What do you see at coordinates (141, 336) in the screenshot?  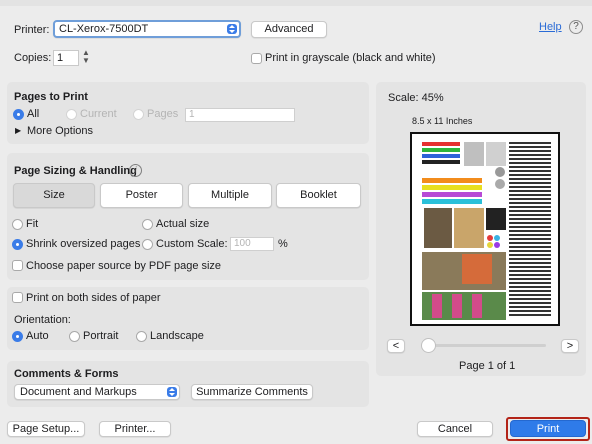 I see `orientation-landscape-radio` at bounding box center [141, 336].